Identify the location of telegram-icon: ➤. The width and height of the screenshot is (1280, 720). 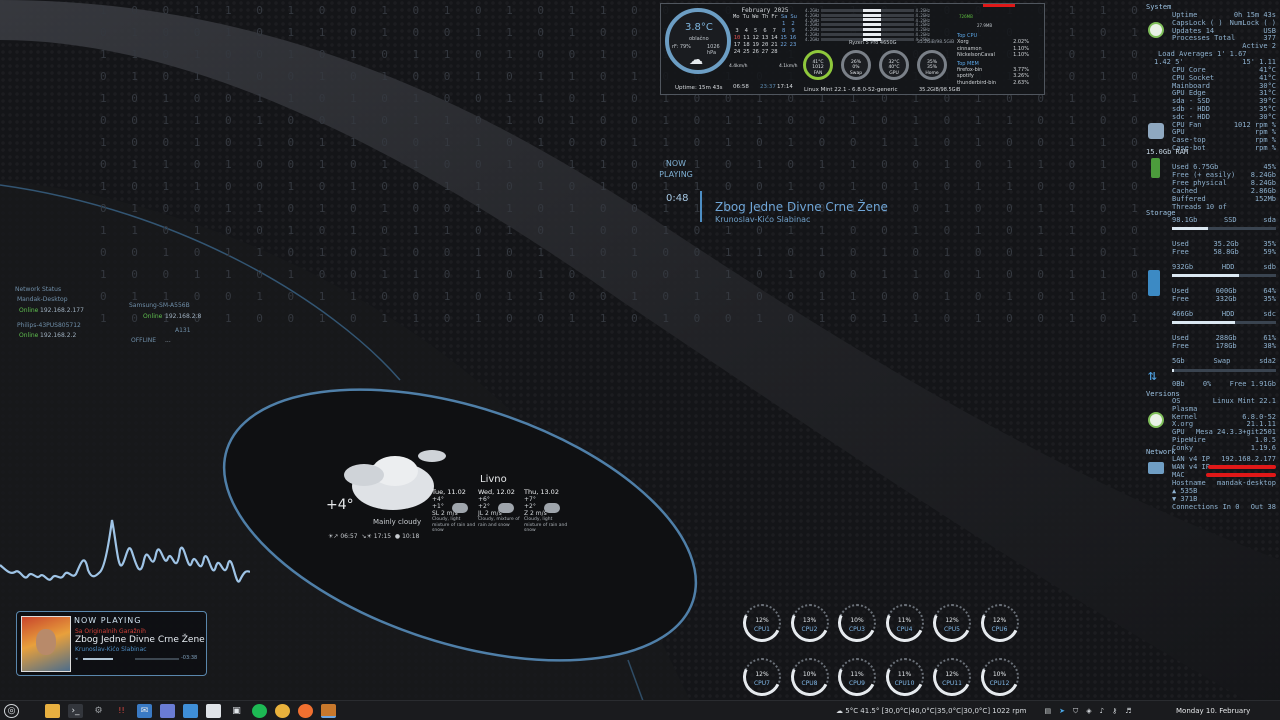
(1062, 711).